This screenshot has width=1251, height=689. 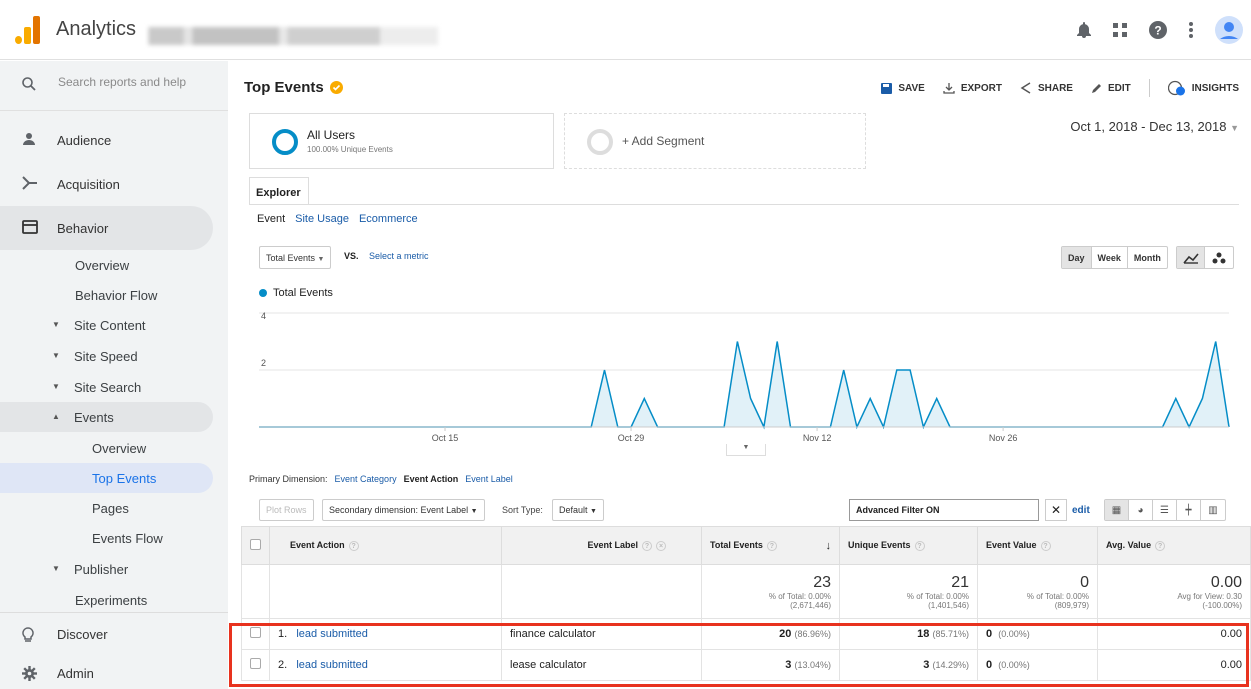 I want to click on sidebar-item-behavior: Behavior, so click(x=106, y=228).